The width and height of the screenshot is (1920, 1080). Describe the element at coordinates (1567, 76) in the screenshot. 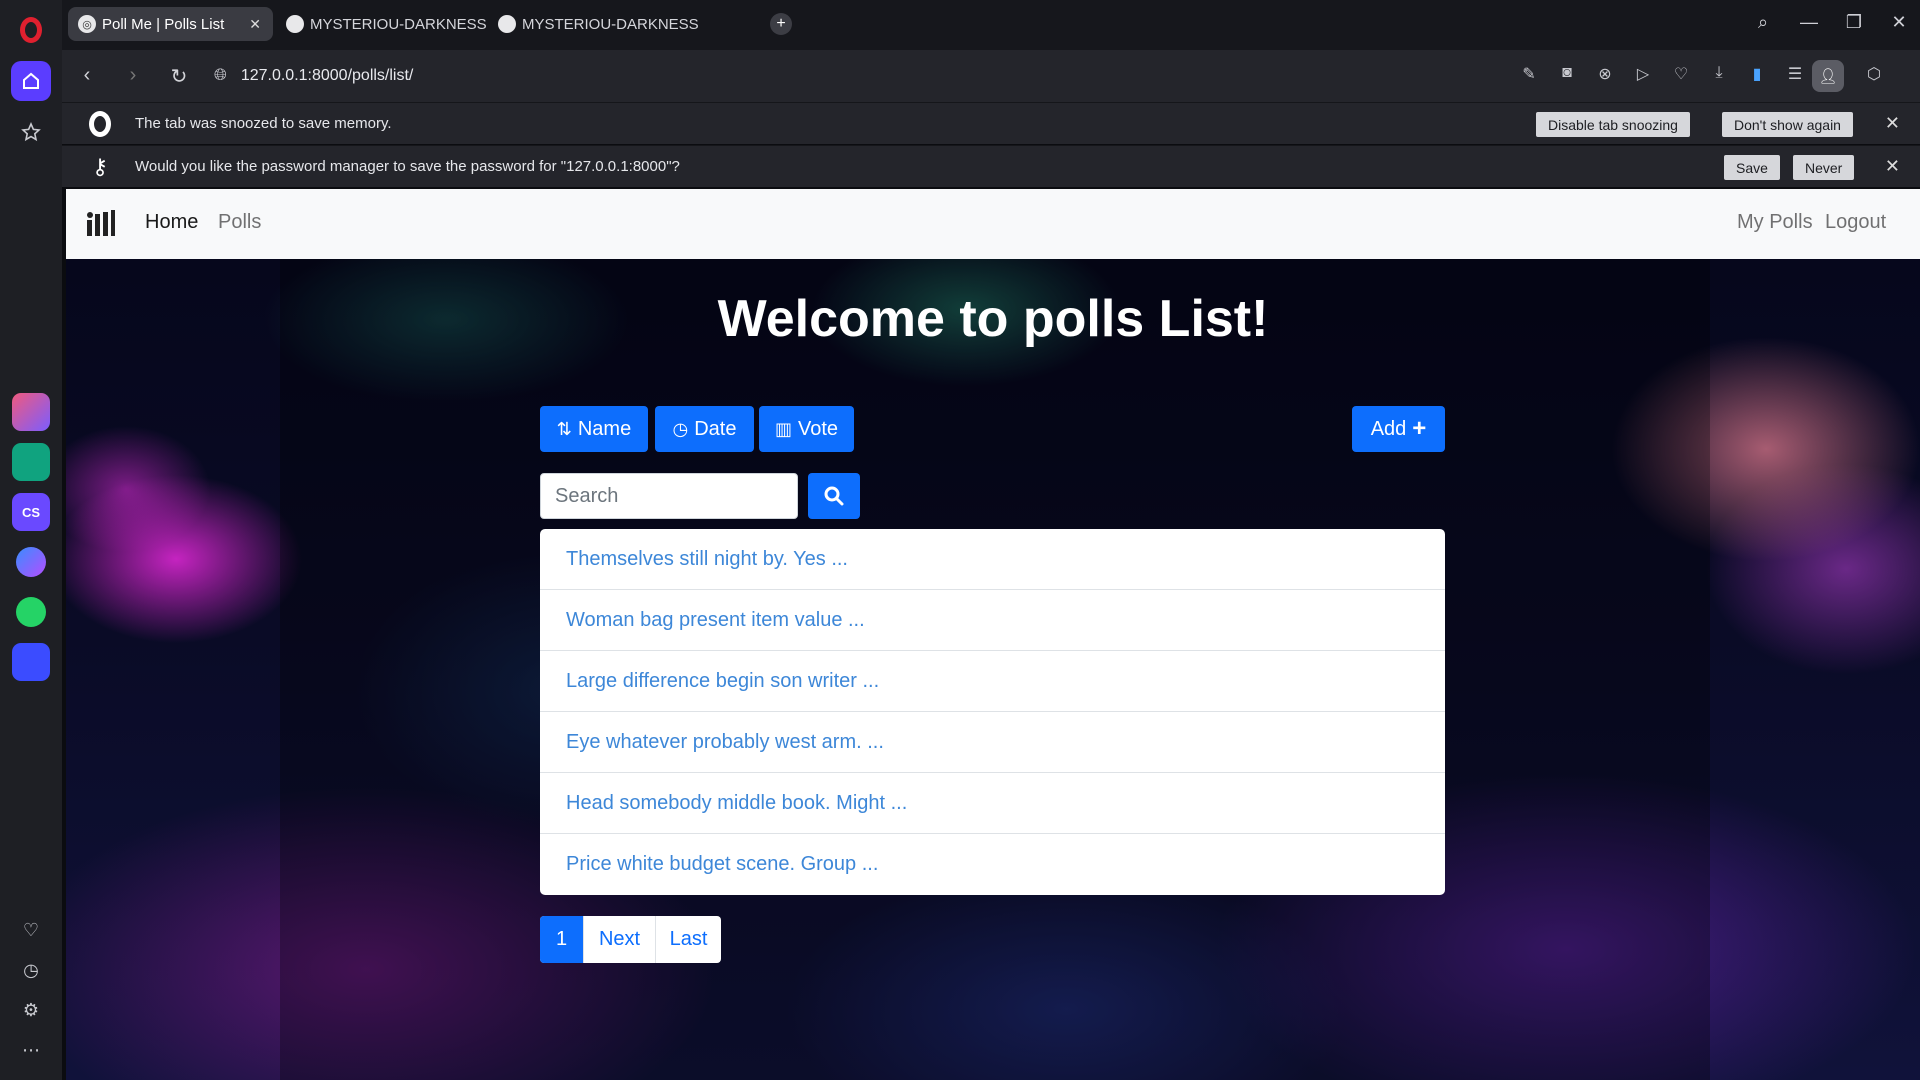

I see `snapshot-button: ◙` at that location.